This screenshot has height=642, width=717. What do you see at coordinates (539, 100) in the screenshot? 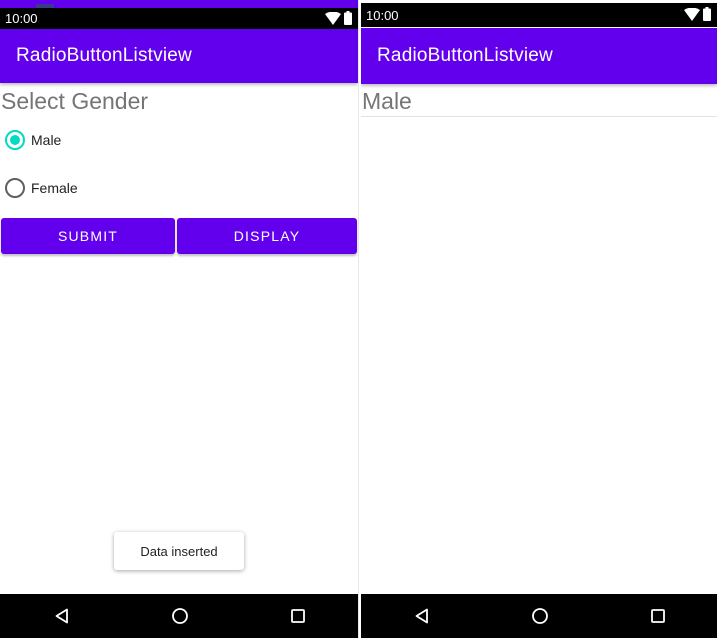
I see `list-item: Male` at bounding box center [539, 100].